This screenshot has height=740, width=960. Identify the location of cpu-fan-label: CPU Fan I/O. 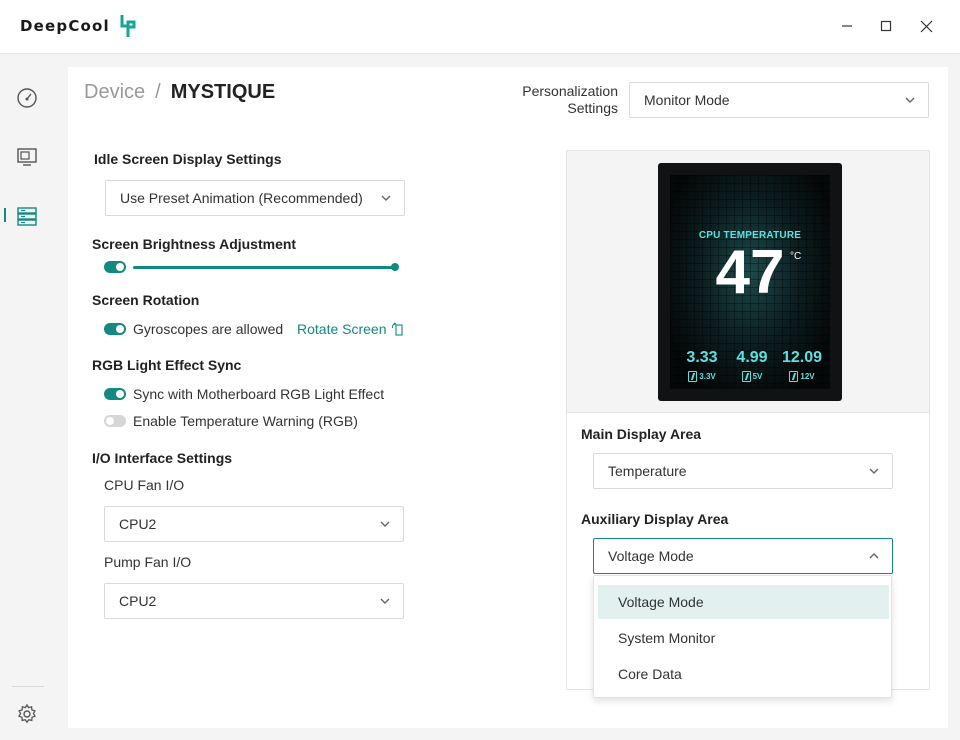
(144, 485).